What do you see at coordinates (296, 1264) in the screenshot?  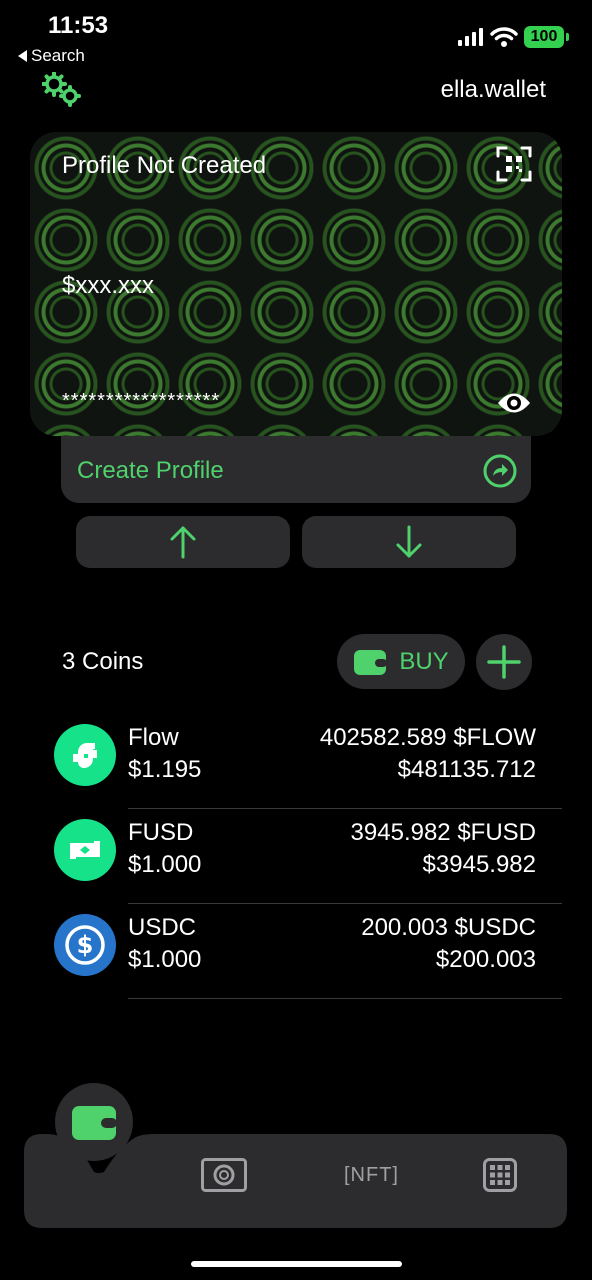 I see `home-indicator` at bounding box center [296, 1264].